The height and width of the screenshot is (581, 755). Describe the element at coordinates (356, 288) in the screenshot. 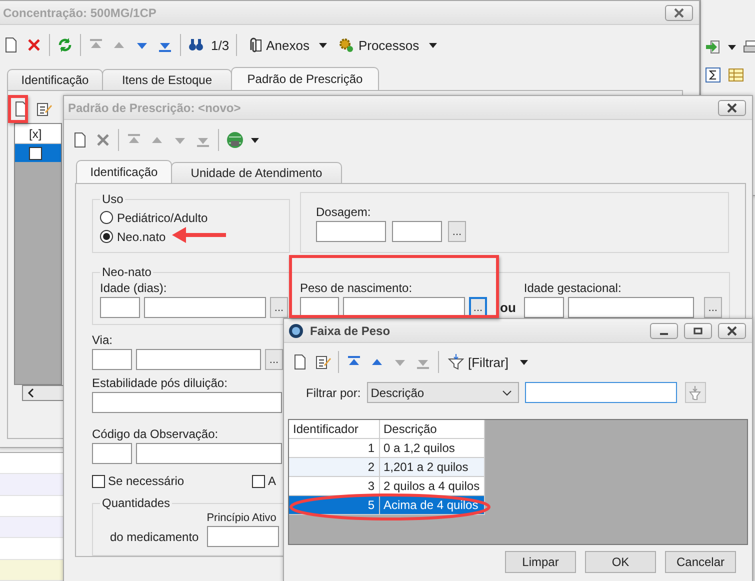

I see `field-label: Peso de nascimento:` at that location.